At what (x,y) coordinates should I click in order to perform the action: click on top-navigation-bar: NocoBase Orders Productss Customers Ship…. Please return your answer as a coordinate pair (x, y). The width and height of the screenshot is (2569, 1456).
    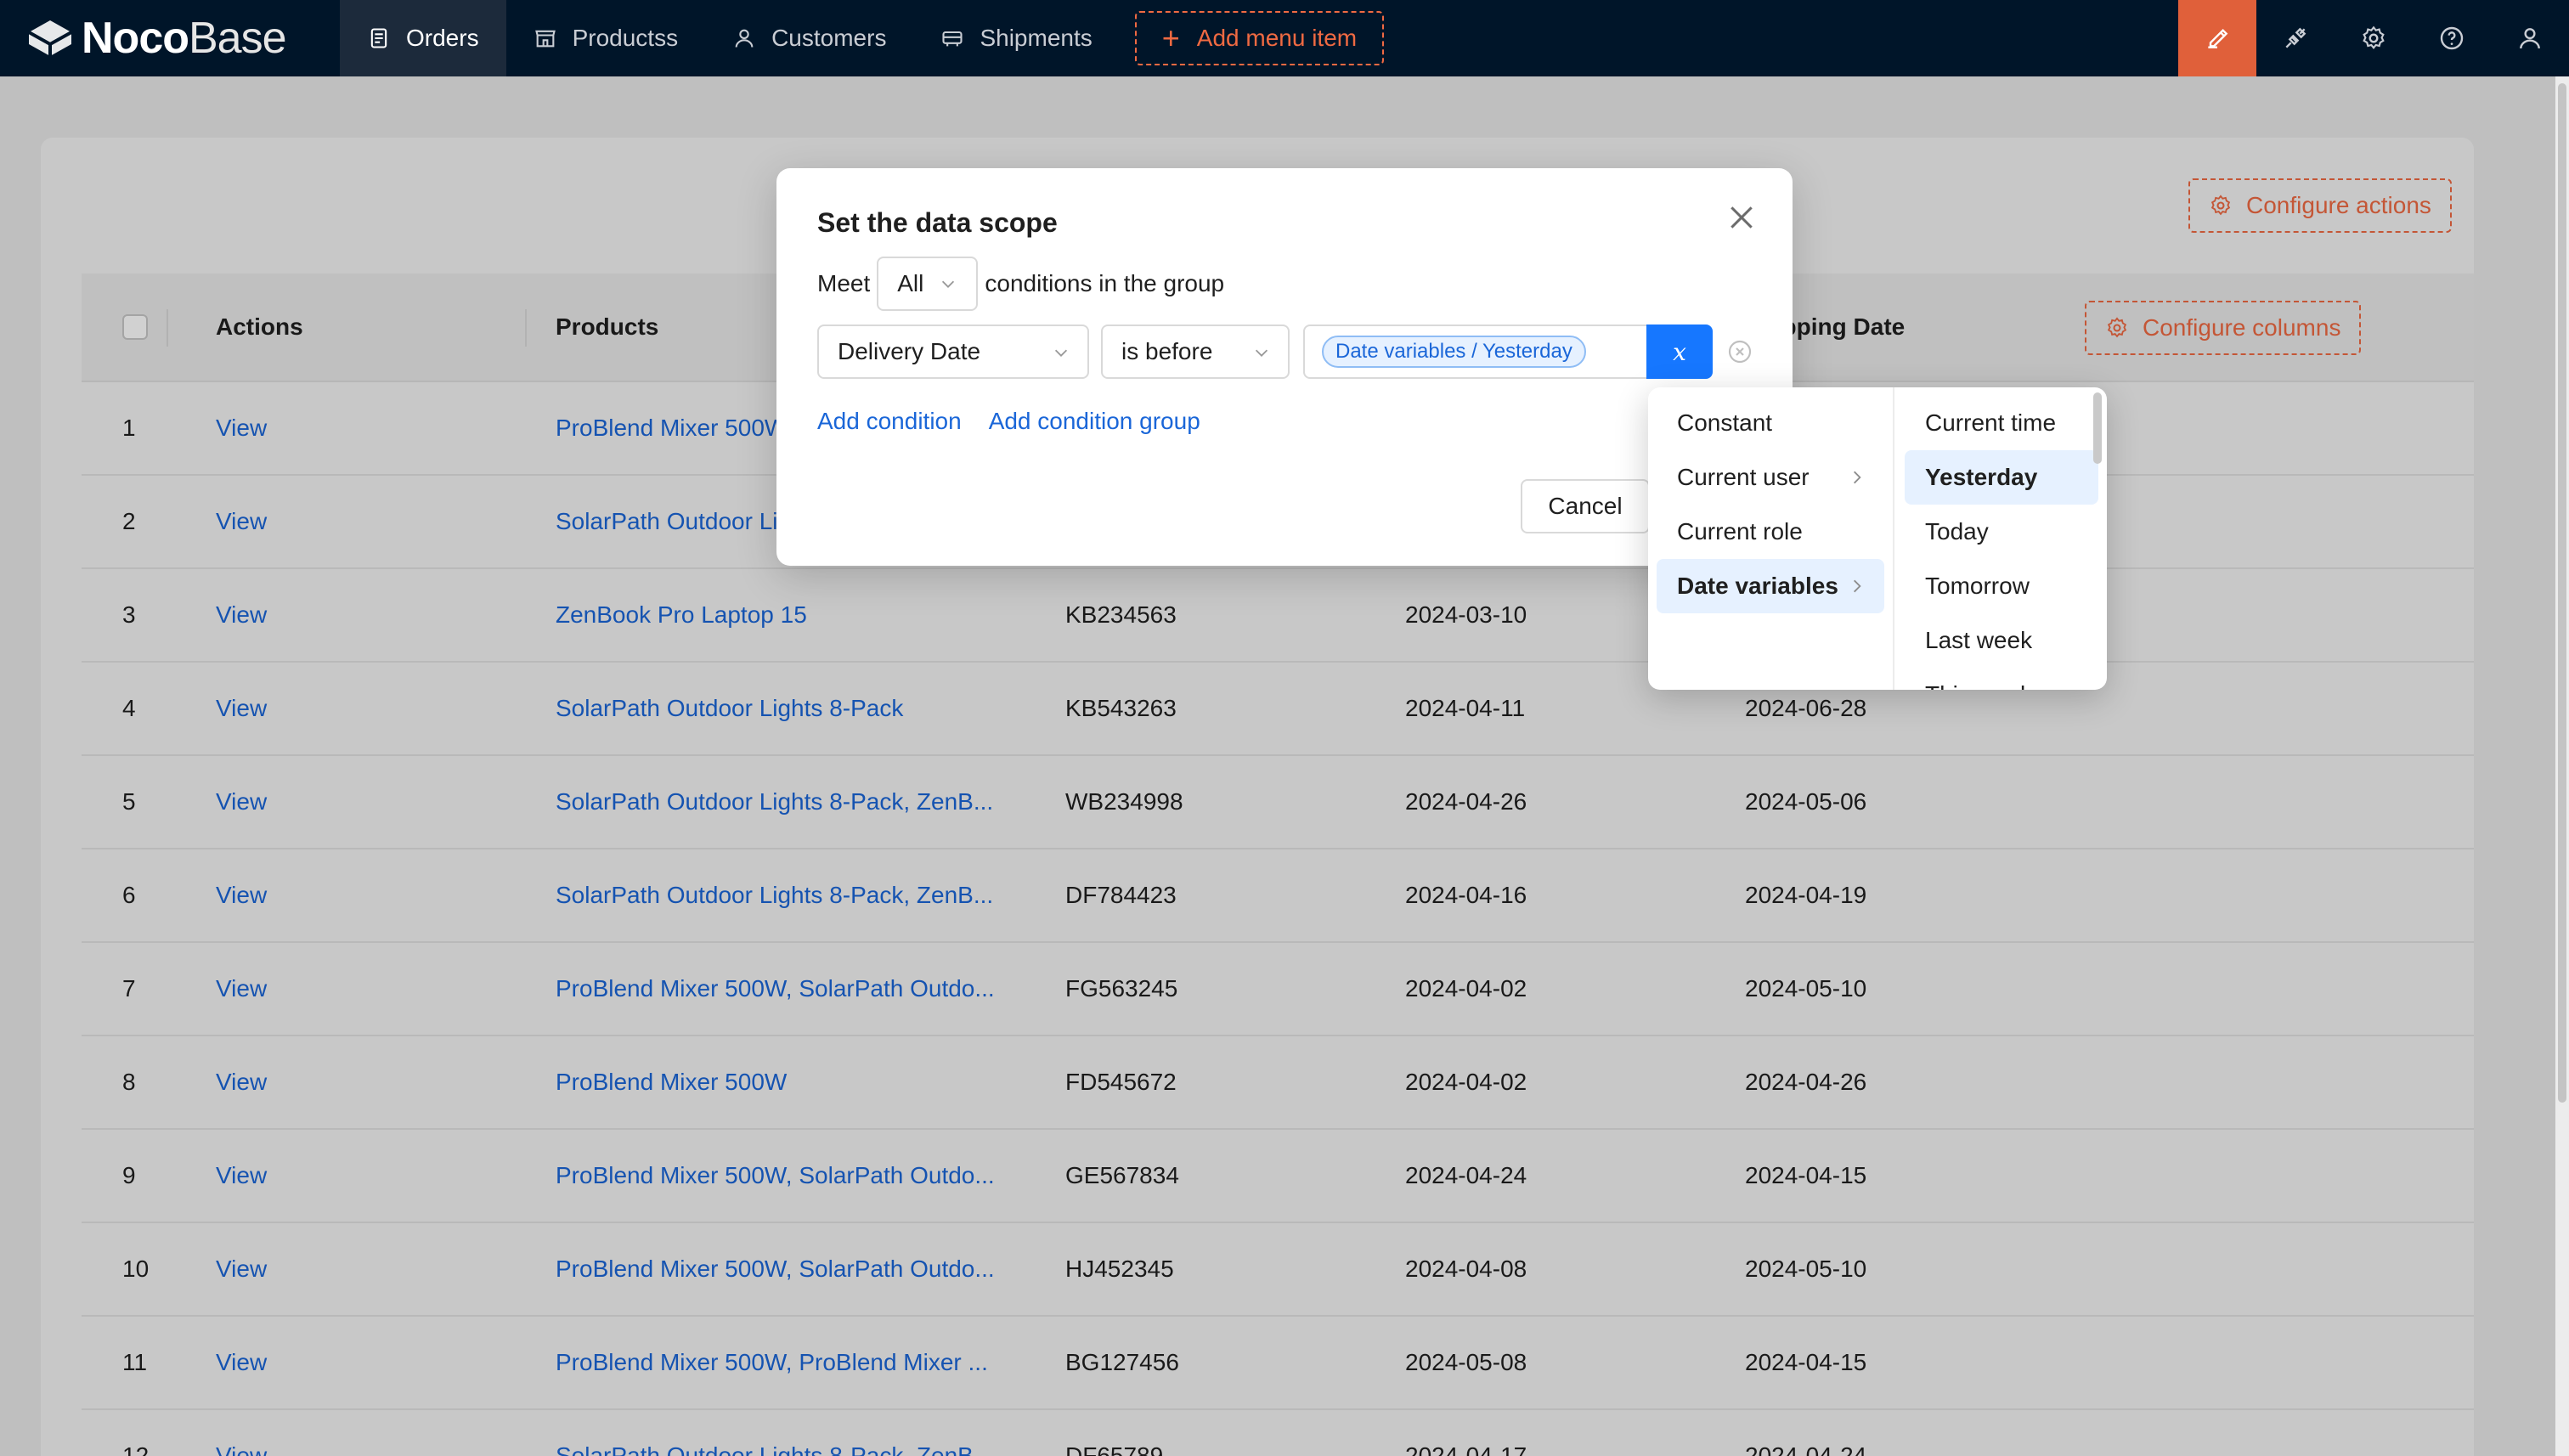
    Looking at the image, I should click on (1284, 38).